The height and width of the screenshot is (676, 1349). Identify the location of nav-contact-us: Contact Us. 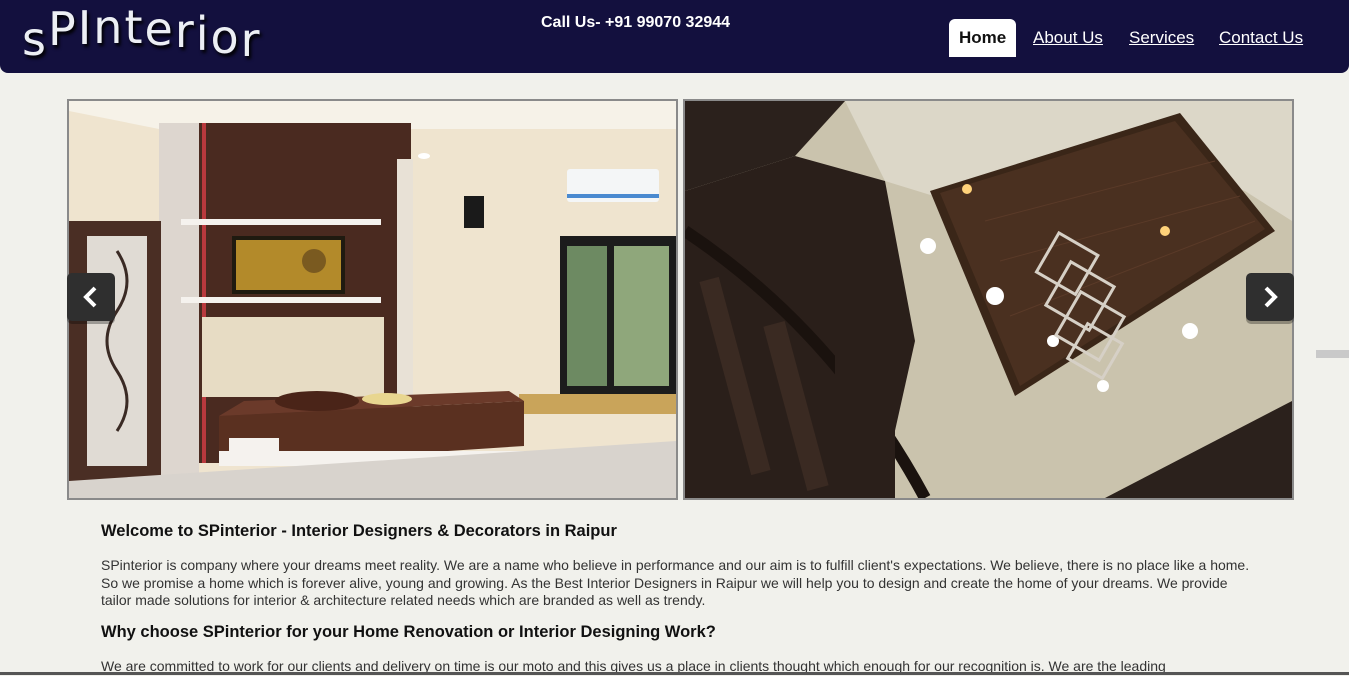
(1261, 38).